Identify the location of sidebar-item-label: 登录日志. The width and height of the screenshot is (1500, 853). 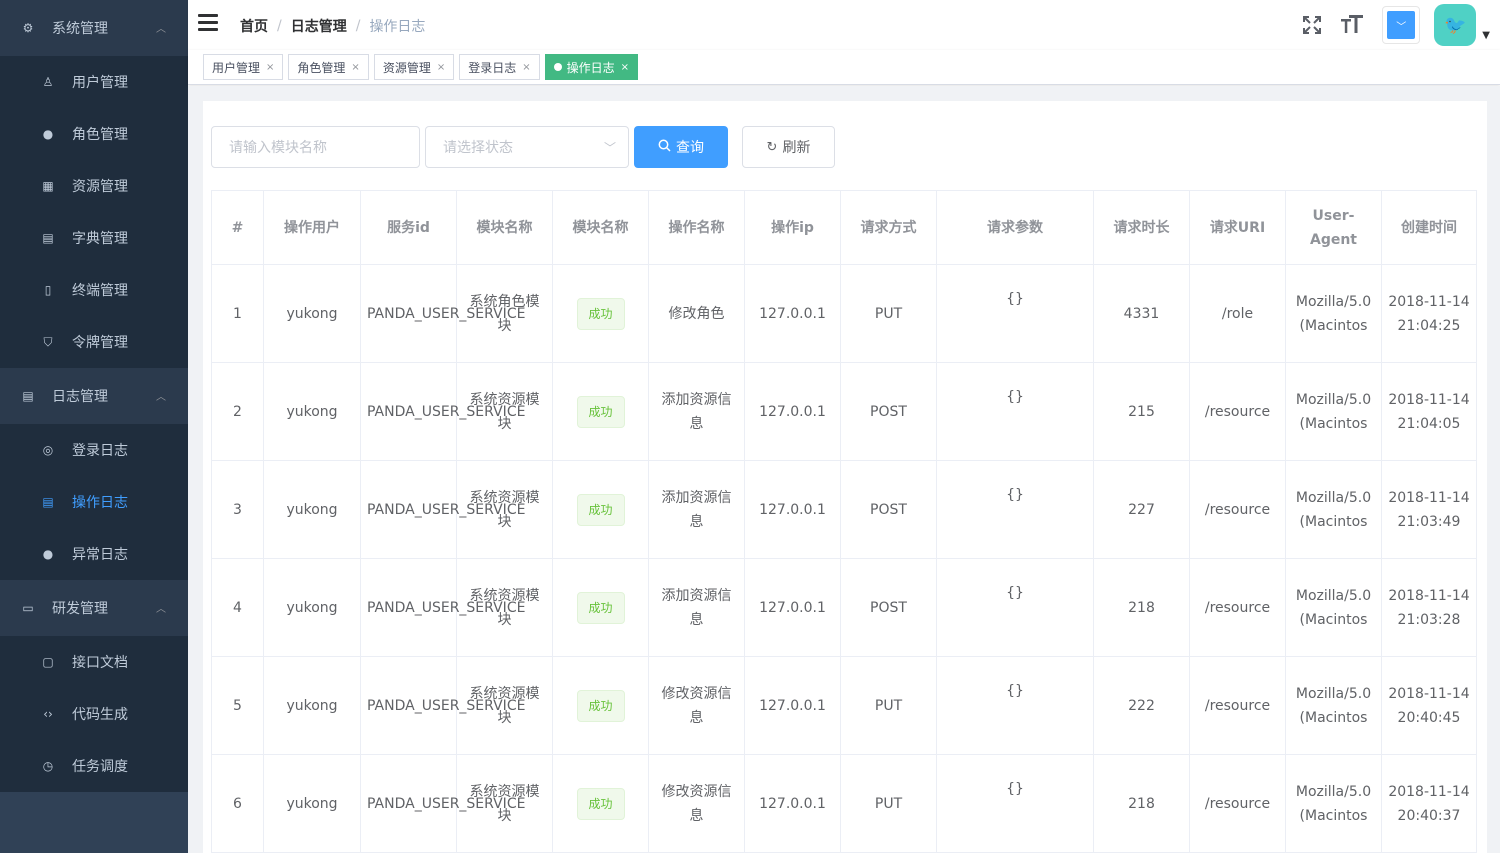
(100, 451).